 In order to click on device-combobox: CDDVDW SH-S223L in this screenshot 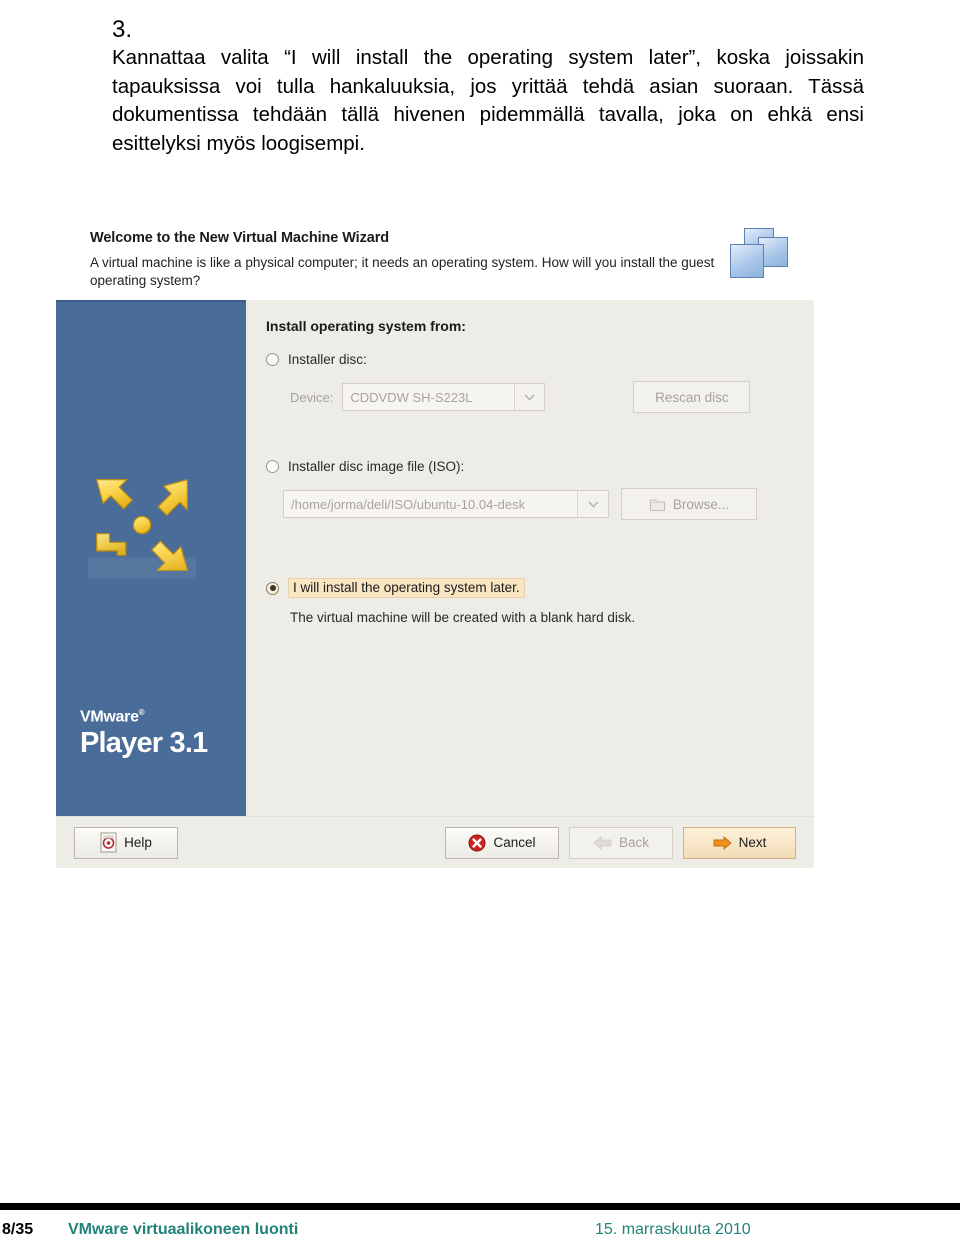, I will do `click(444, 397)`.